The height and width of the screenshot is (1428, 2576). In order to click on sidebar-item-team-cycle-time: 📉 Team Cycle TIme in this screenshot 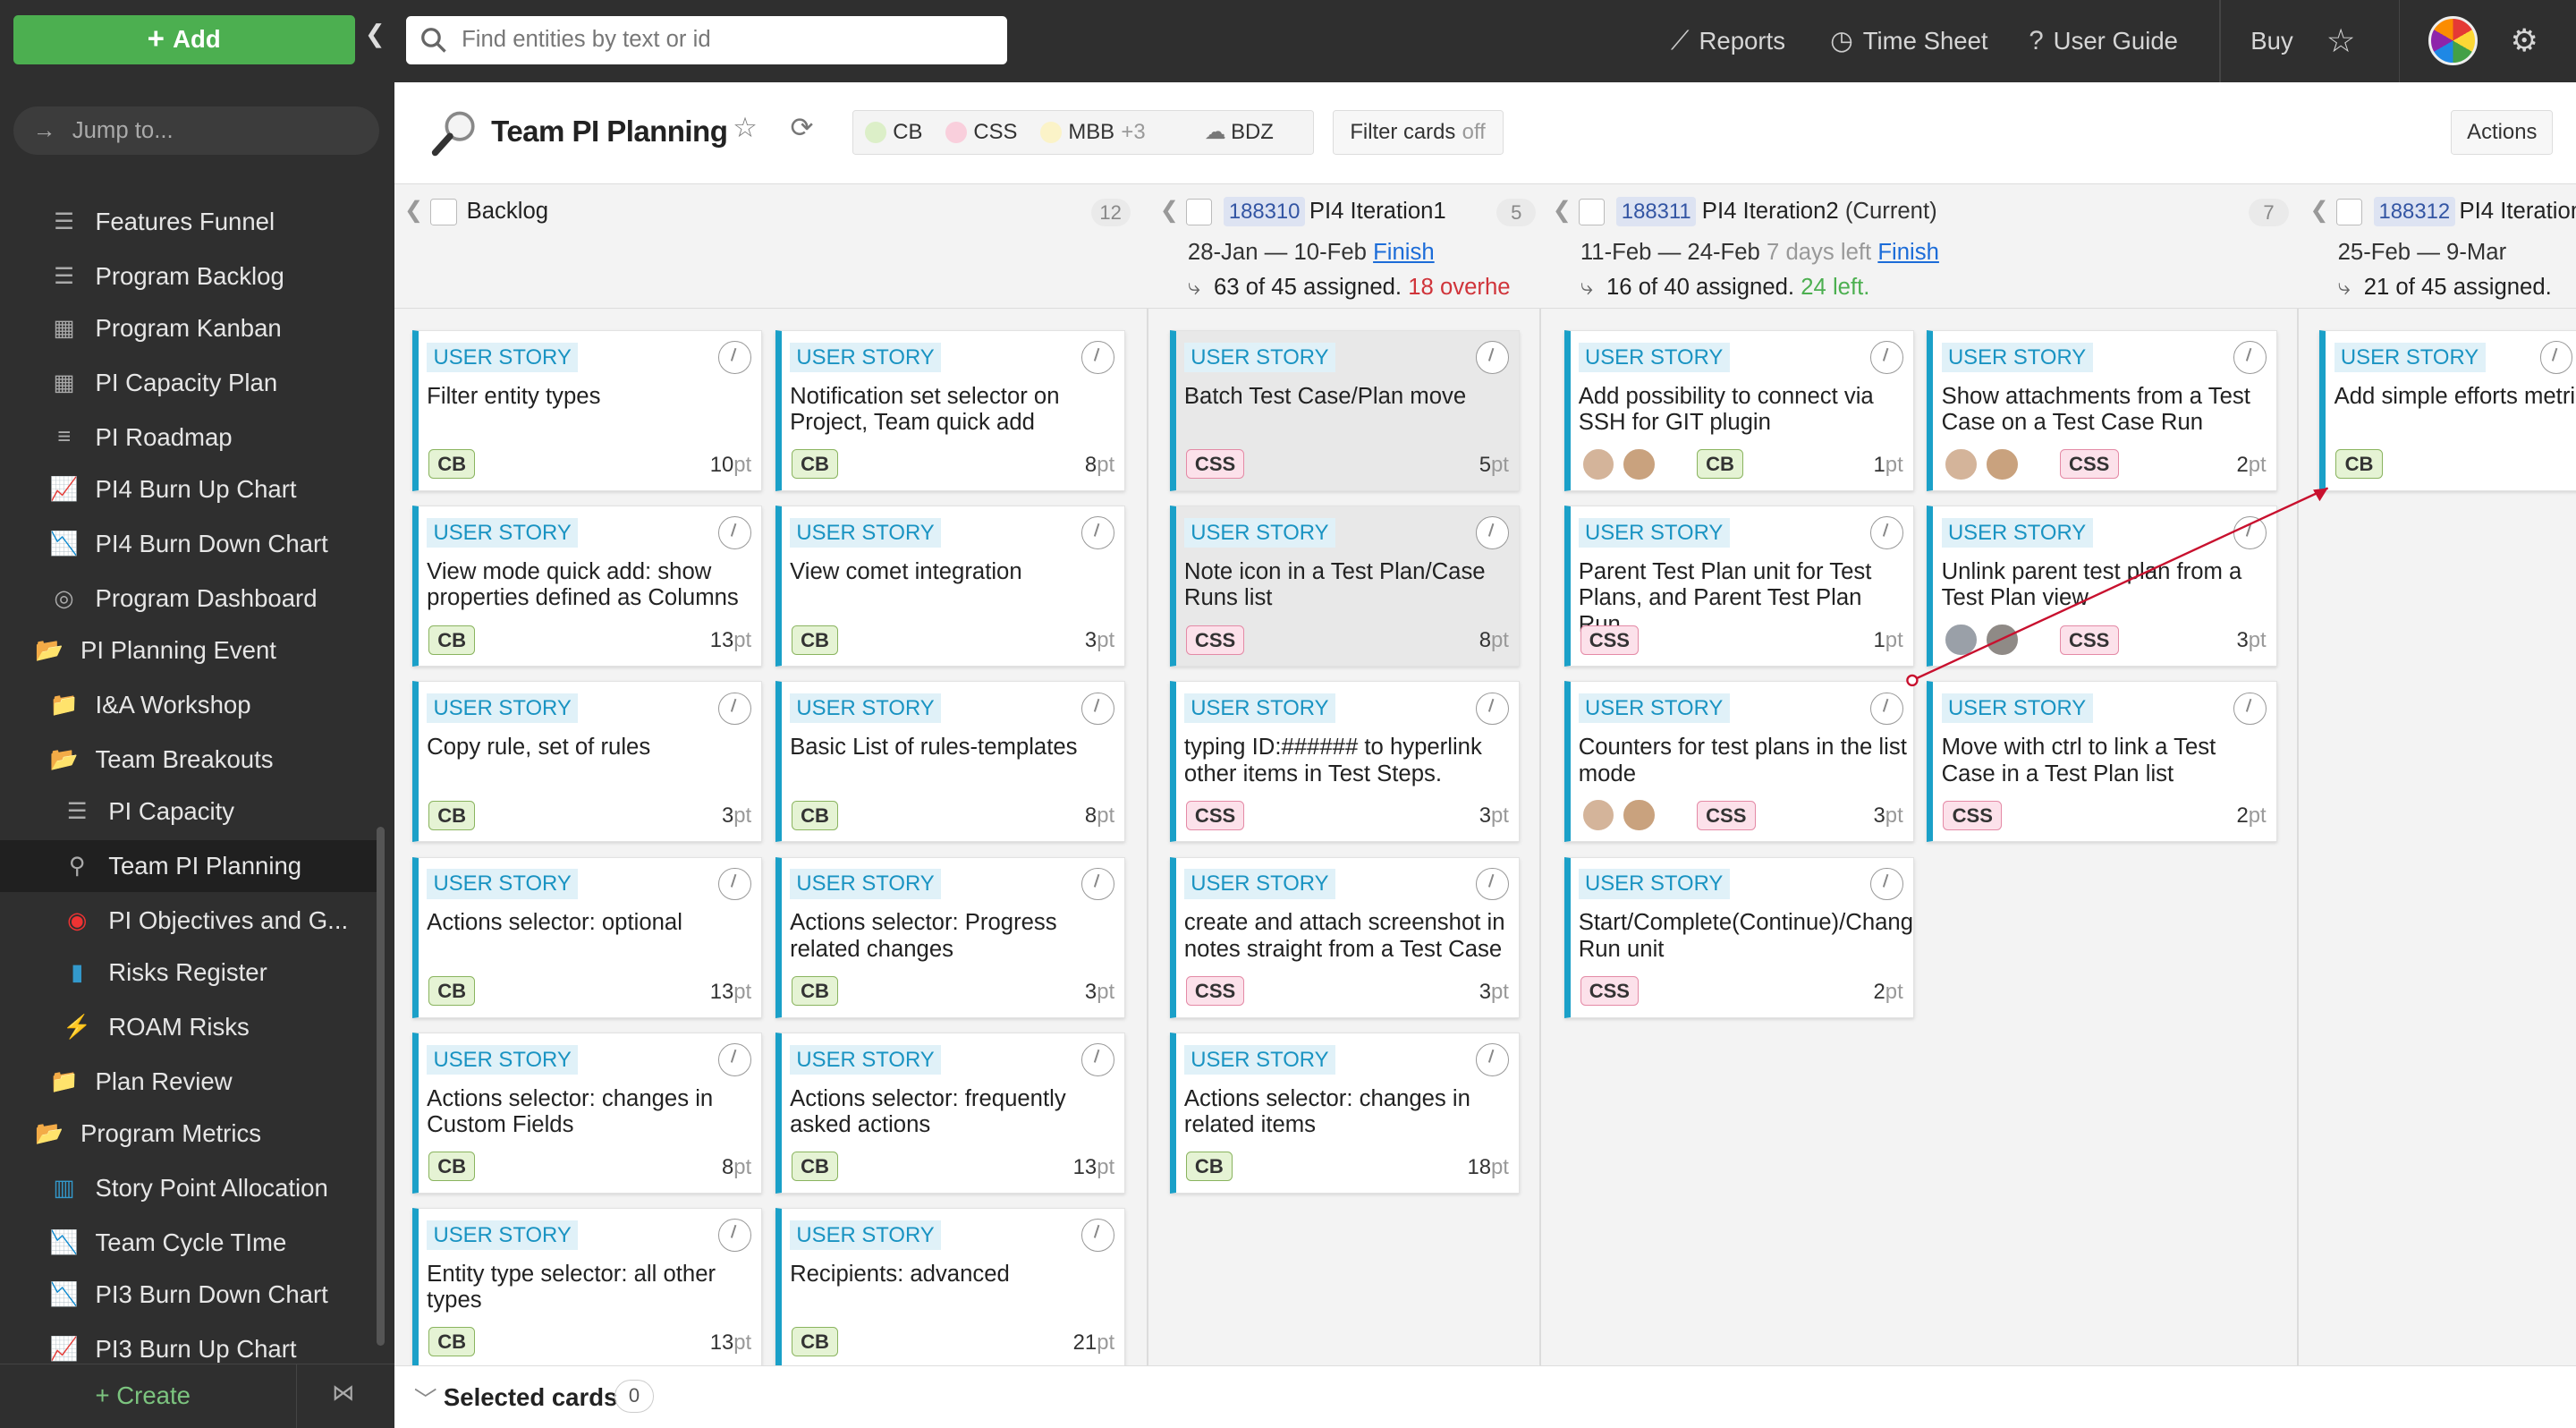, I will do `click(168, 1242)`.